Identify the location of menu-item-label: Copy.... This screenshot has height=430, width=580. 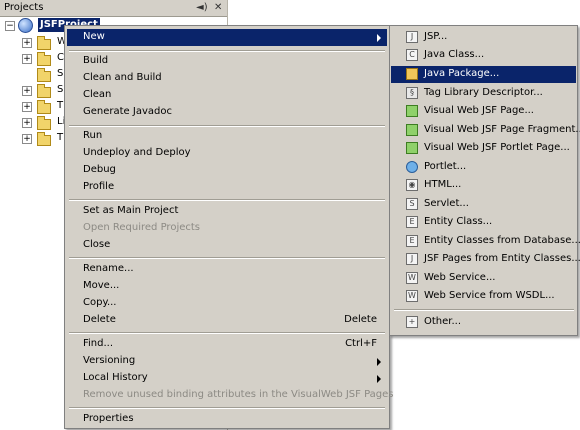
(100, 302).